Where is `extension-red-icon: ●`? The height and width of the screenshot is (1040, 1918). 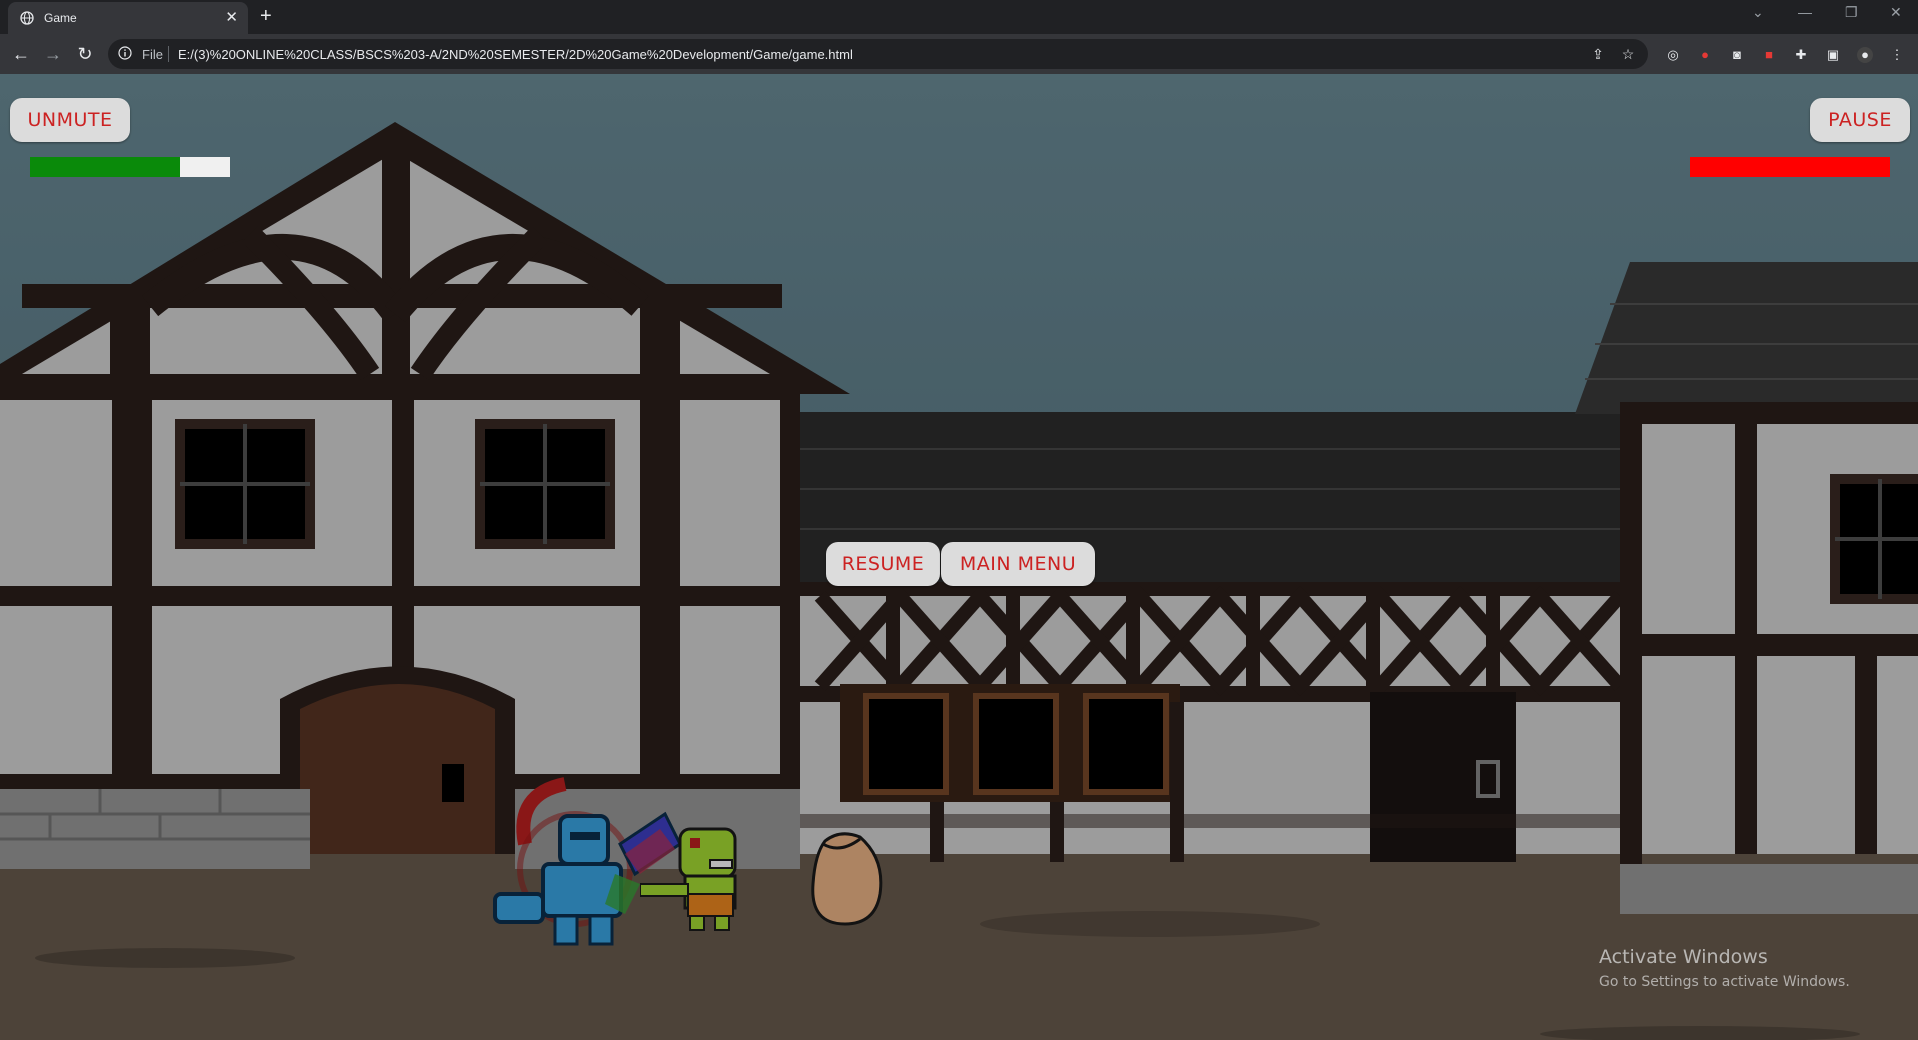 extension-red-icon: ● is located at coordinates (1705, 55).